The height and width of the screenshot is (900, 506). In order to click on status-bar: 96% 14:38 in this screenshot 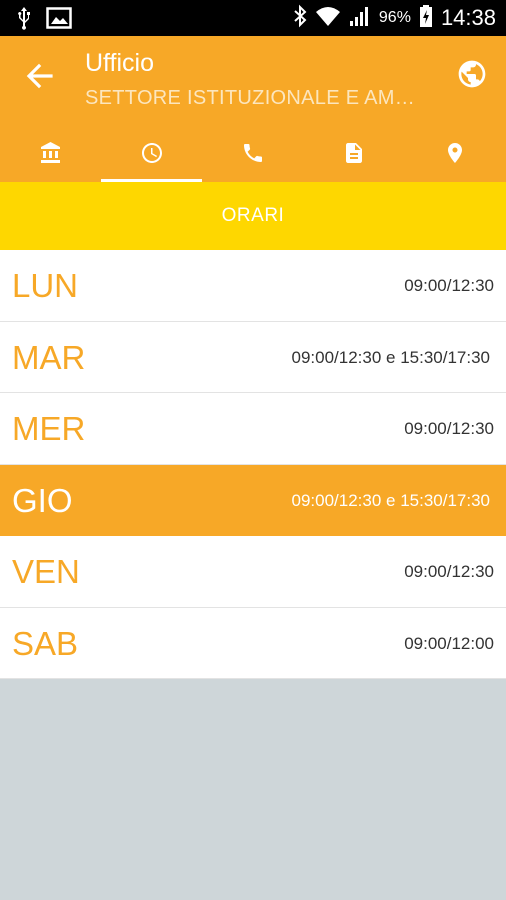, I will do `click(253, 18)`.